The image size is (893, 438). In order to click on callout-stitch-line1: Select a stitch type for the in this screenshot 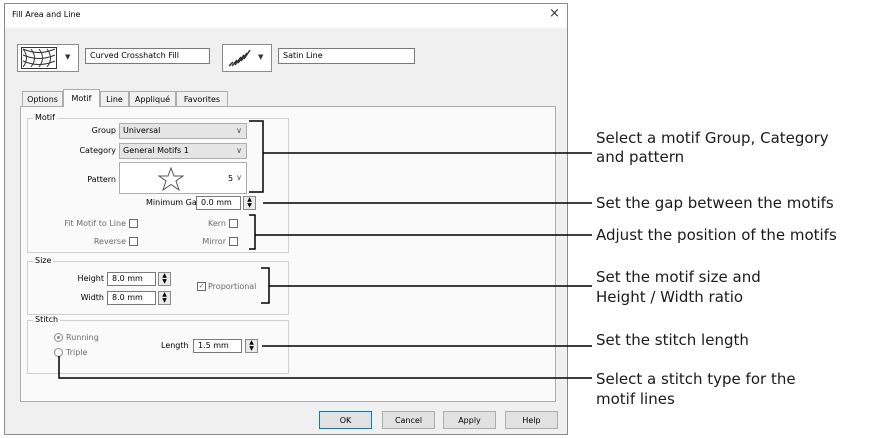, I will do `click(696, 379)`.